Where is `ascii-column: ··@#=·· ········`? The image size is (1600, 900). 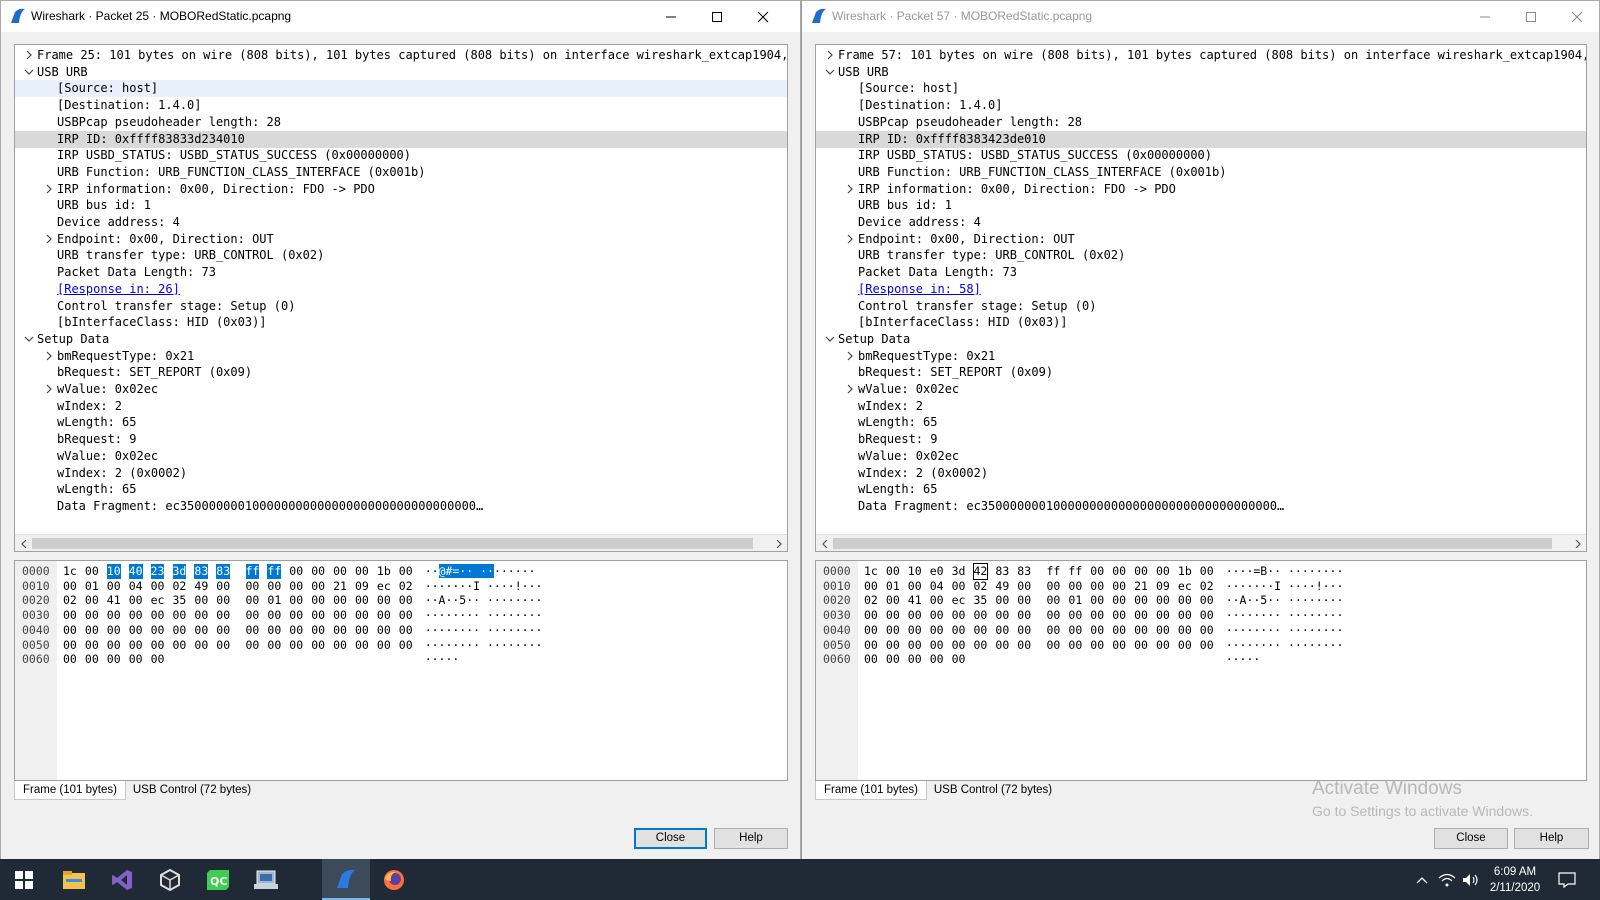 ascii-column: ··@#=·· ········ is located at coordinates (480, 571).